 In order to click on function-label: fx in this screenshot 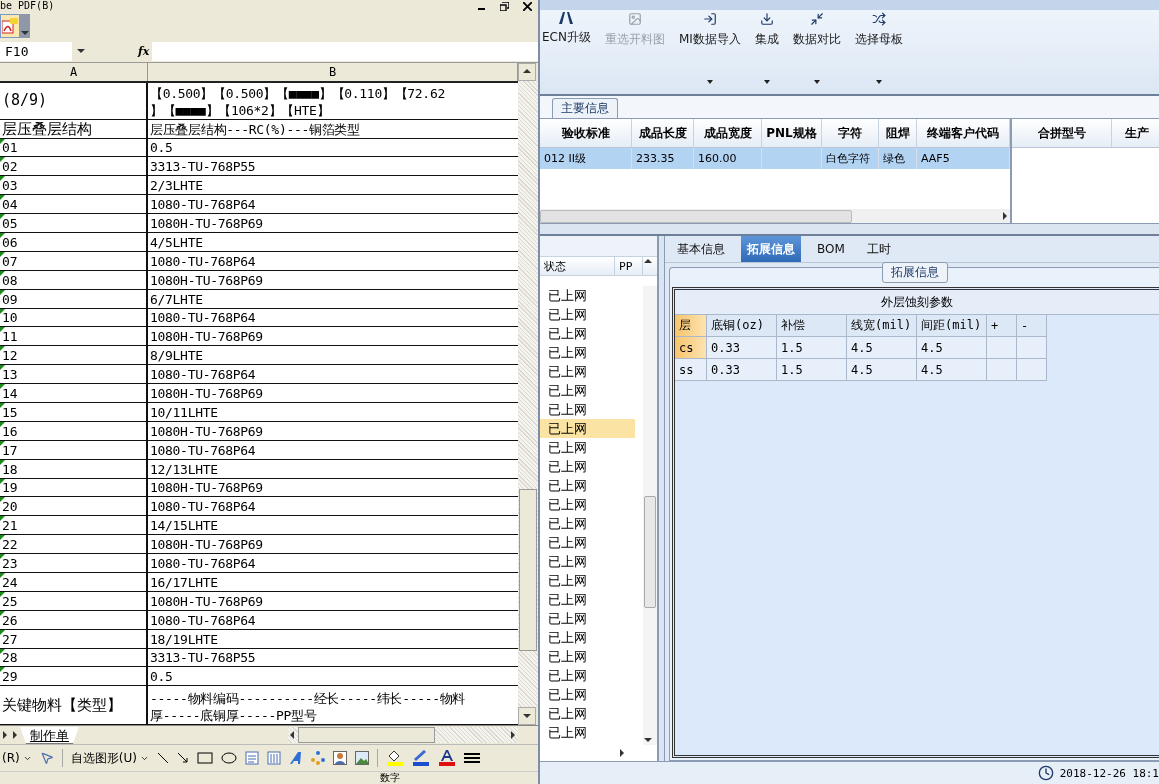, I will do `click(144, 51)`.